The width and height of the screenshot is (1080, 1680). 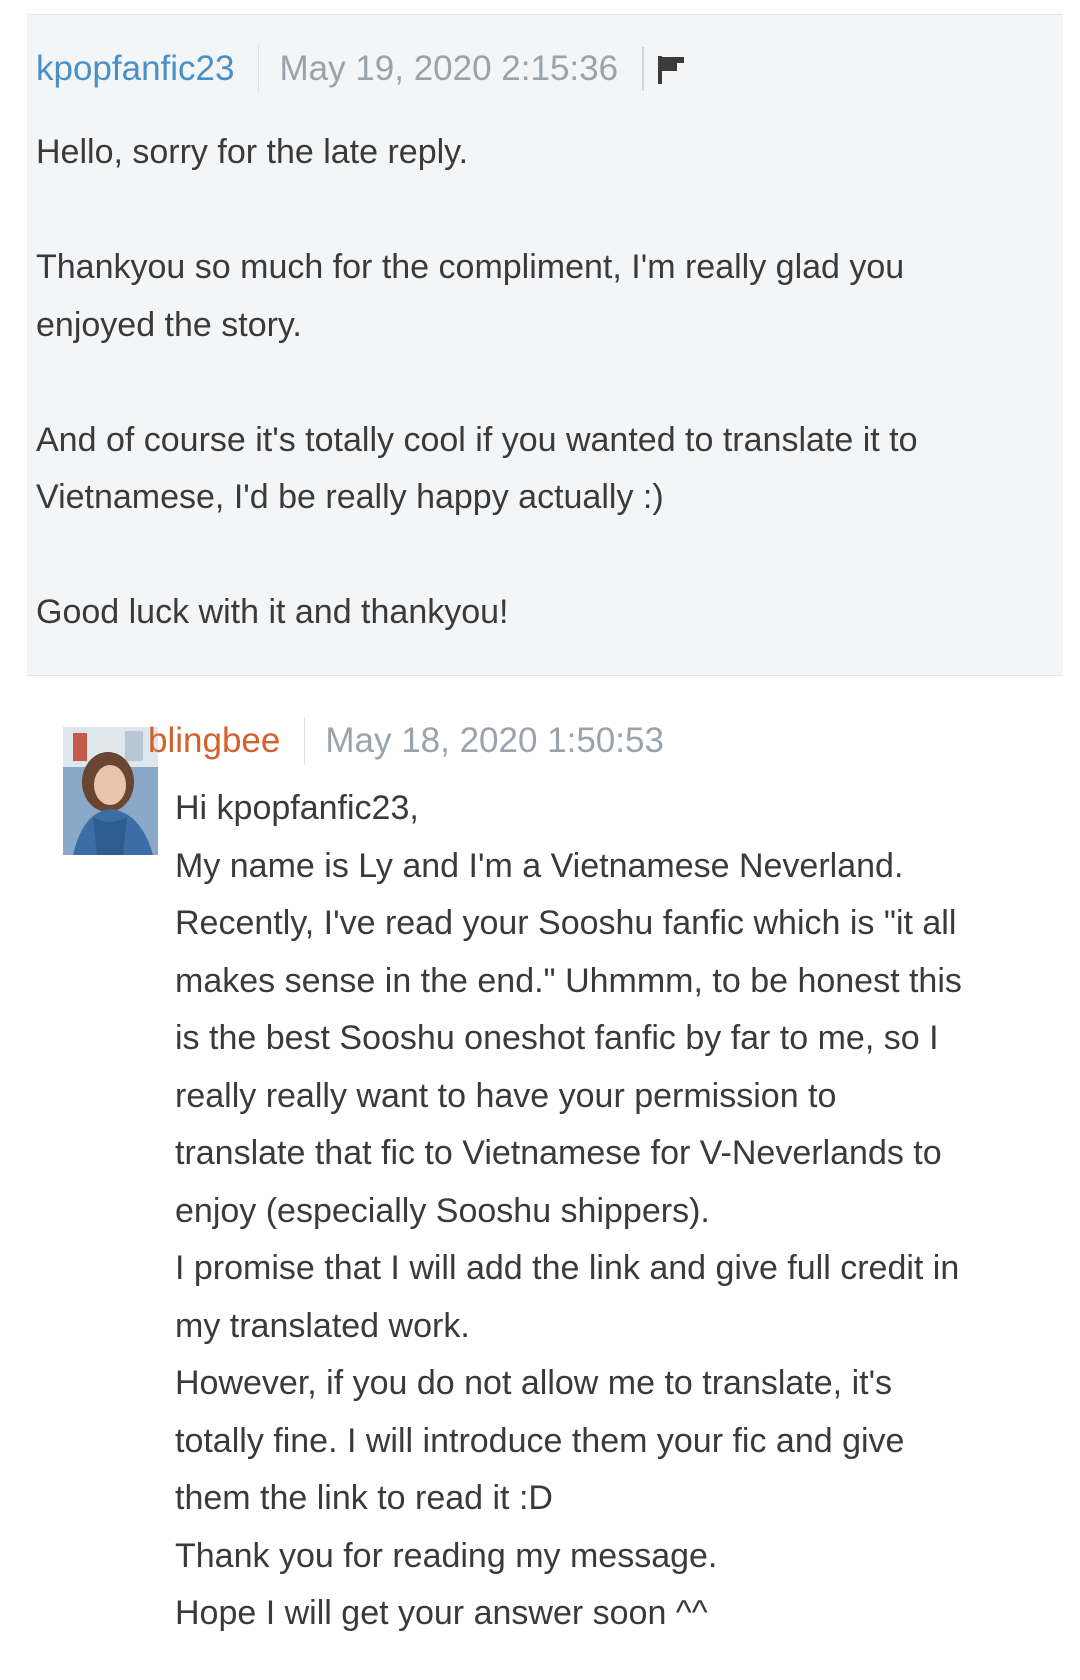 What do you see at coordinates (449, 68) in the screenshot?
I see `reply-timestamp: May 19, 2020 2:15:36` at bounding box center [449, 68].